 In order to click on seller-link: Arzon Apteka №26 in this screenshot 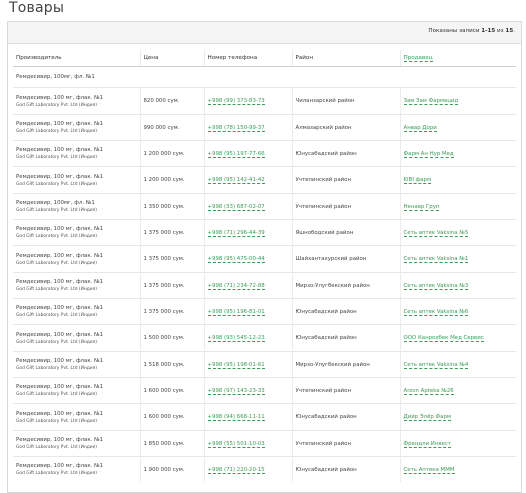, I will do `click(428, 391)`.